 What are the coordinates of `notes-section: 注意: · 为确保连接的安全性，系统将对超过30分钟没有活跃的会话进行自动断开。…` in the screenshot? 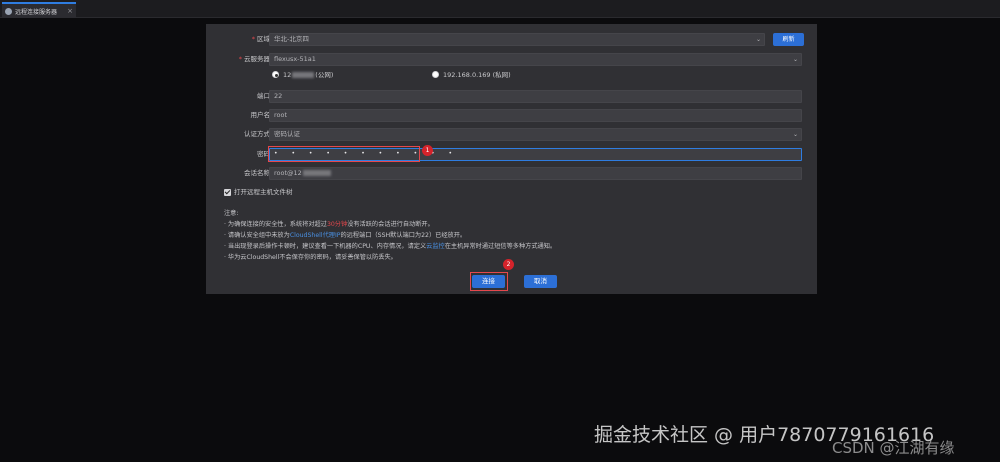 It's located at (504, 235).